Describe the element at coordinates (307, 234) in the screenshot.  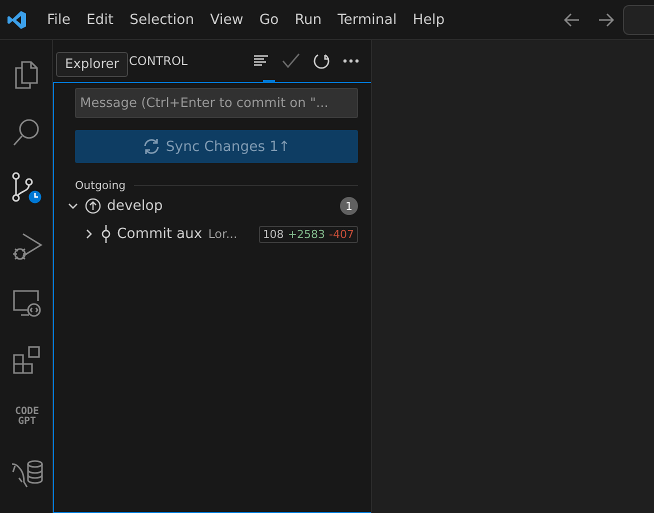
I see `insertions-count: +2583` at that location.